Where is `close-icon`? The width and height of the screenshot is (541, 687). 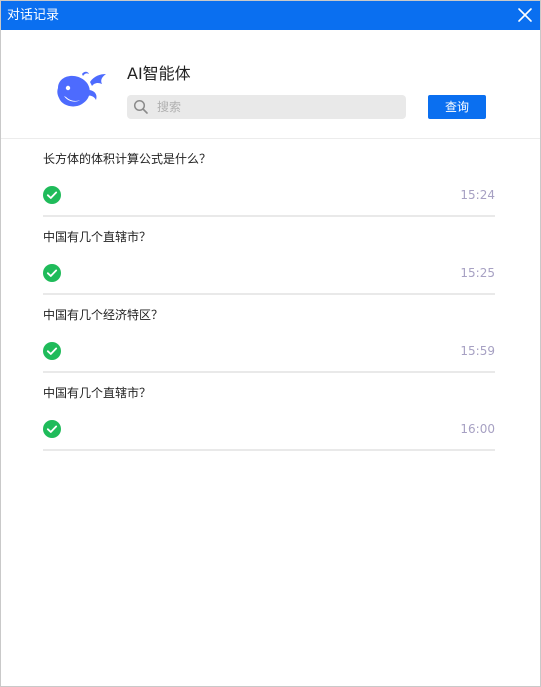
close-icon is located at coordinates (525, 15).